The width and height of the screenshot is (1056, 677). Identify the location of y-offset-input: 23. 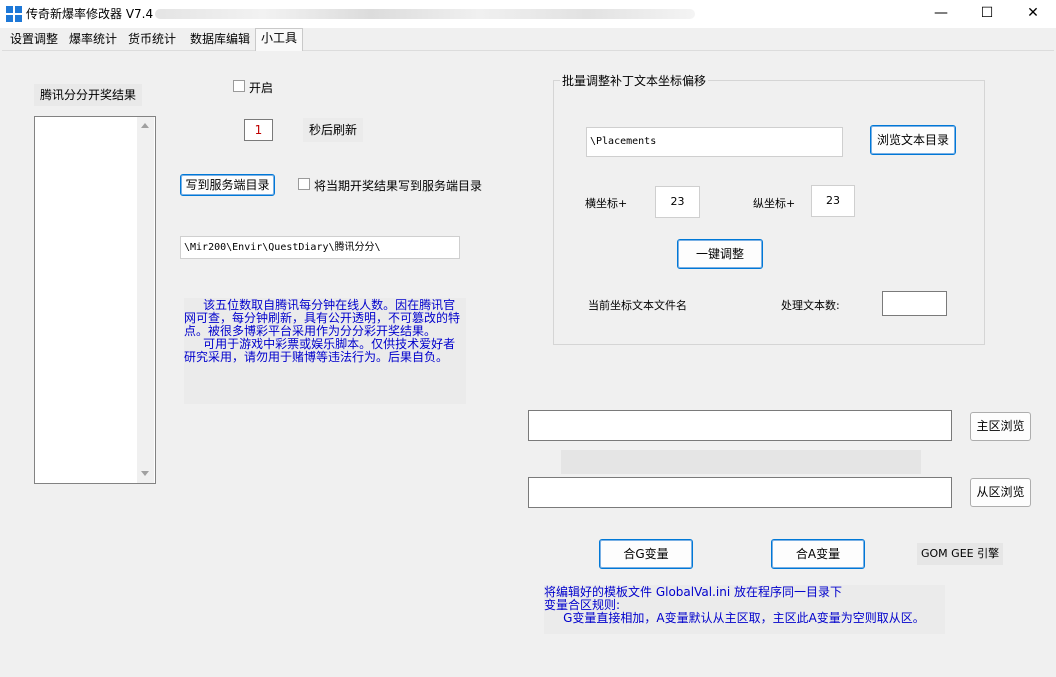
(833, 201).